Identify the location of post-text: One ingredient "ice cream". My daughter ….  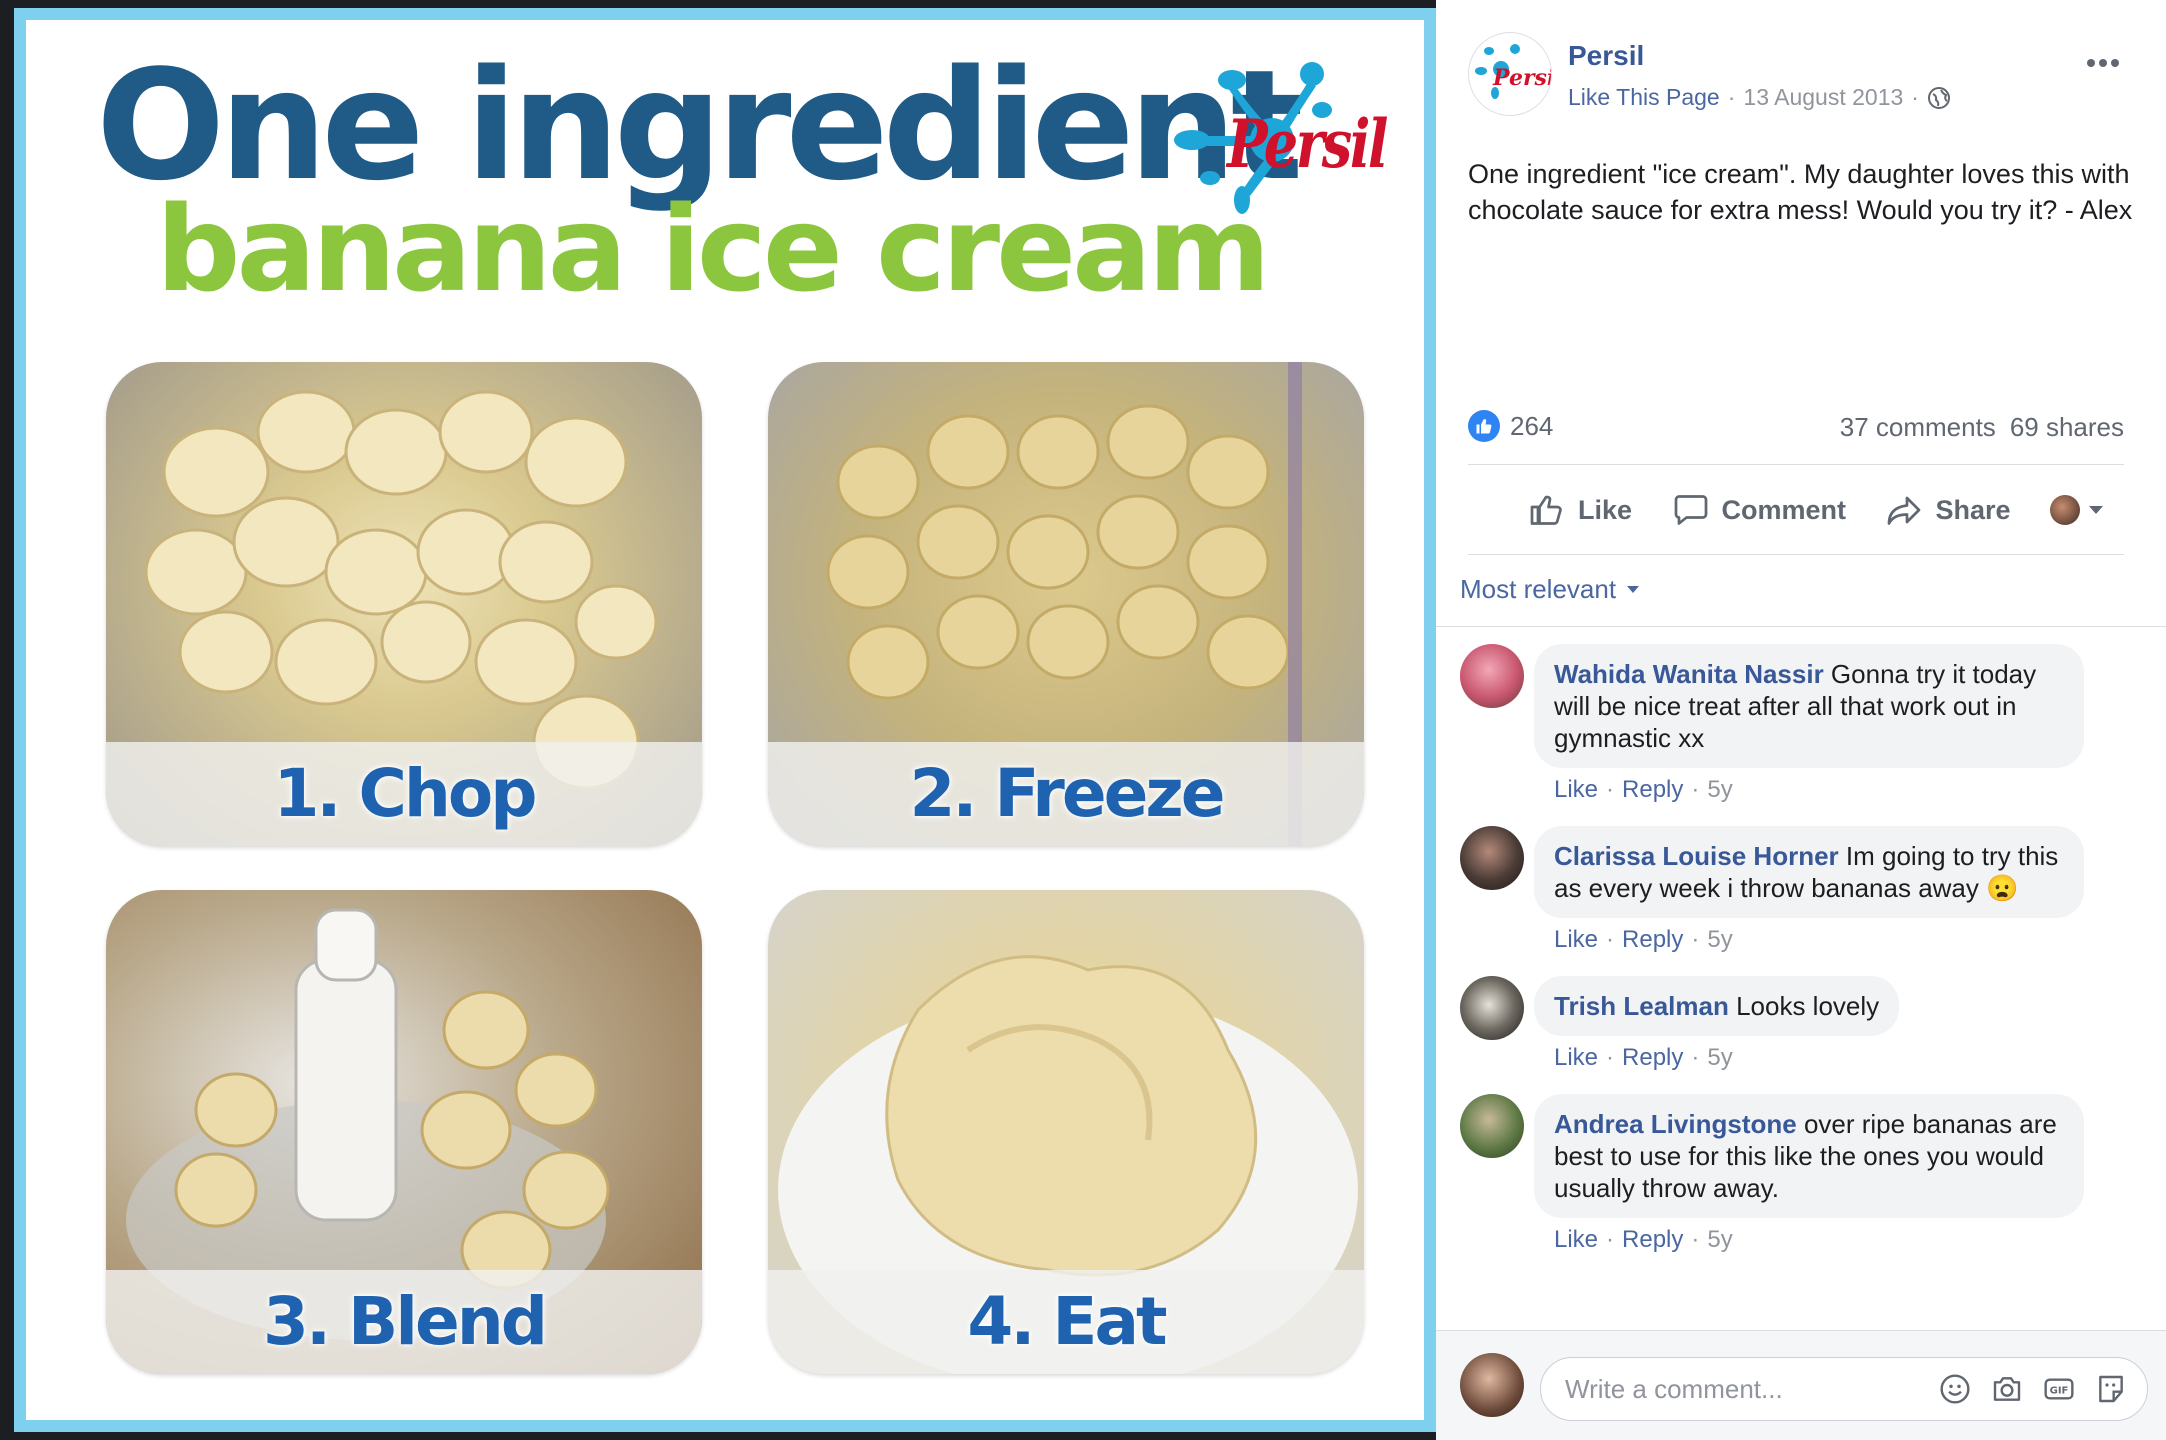
(1800, 192).